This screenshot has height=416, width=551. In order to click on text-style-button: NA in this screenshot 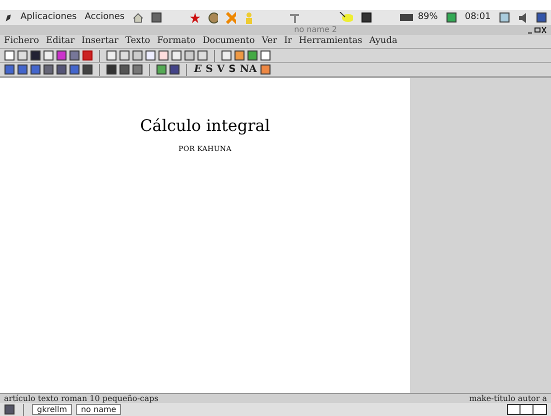, I will do `click(248, 69)`.